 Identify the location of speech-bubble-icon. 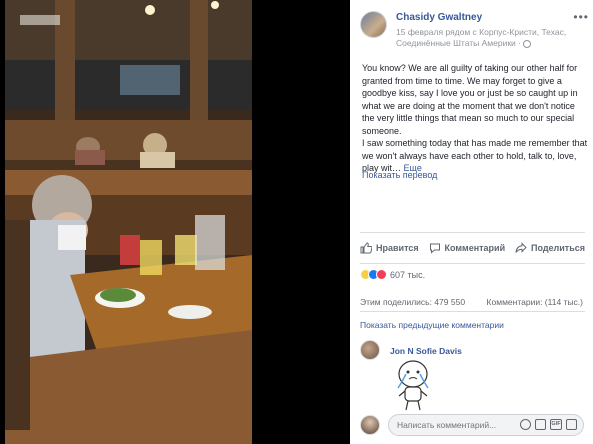
(434, 248).